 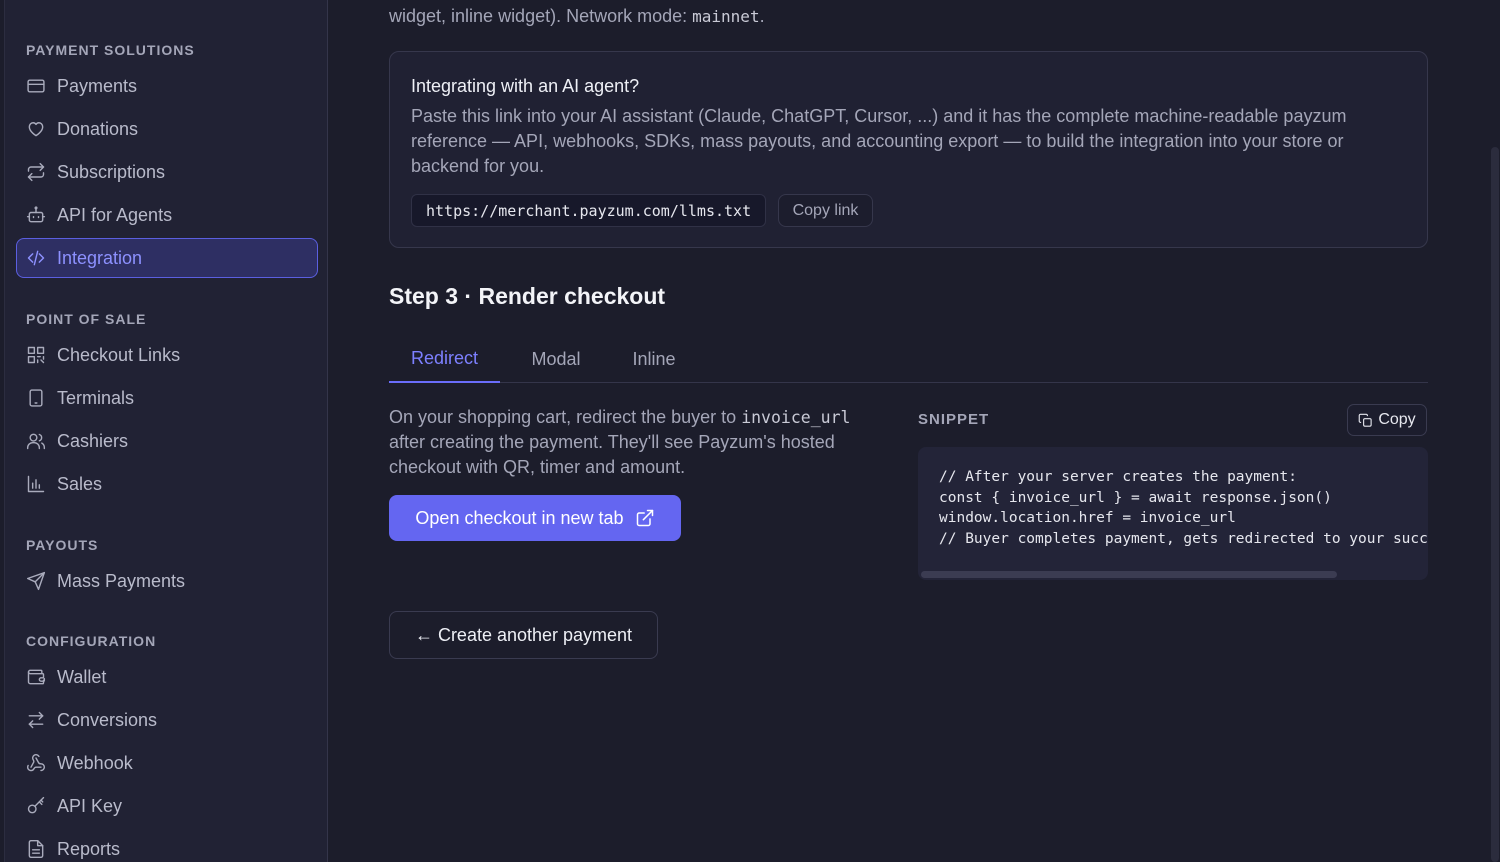 I want to click on ai-card-title: Integrating with an AI agent?, so click(x=525, y=86).